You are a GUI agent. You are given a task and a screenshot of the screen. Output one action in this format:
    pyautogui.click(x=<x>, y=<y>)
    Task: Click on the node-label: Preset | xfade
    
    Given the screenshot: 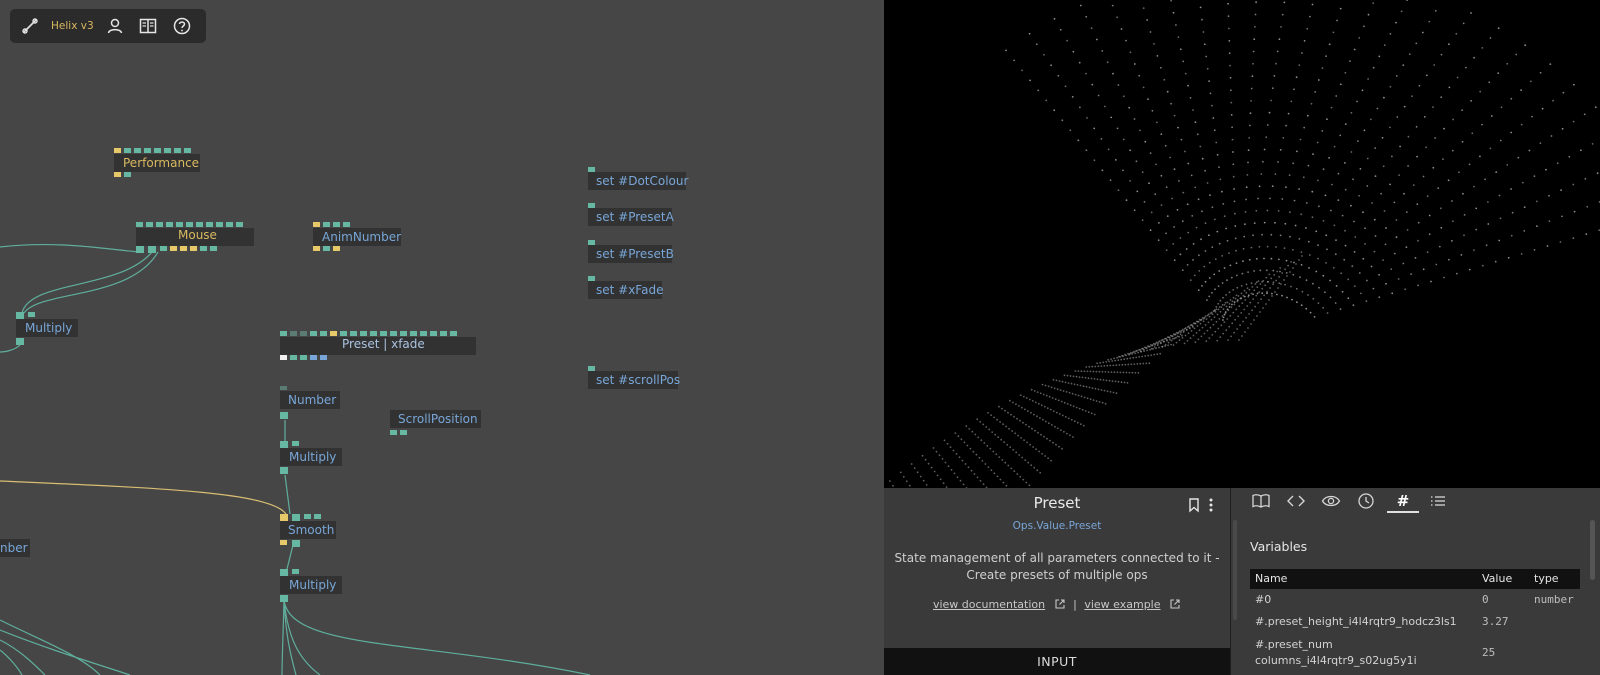 What is the action you would take?
    pyautogui.click(x=383, y=344)
    